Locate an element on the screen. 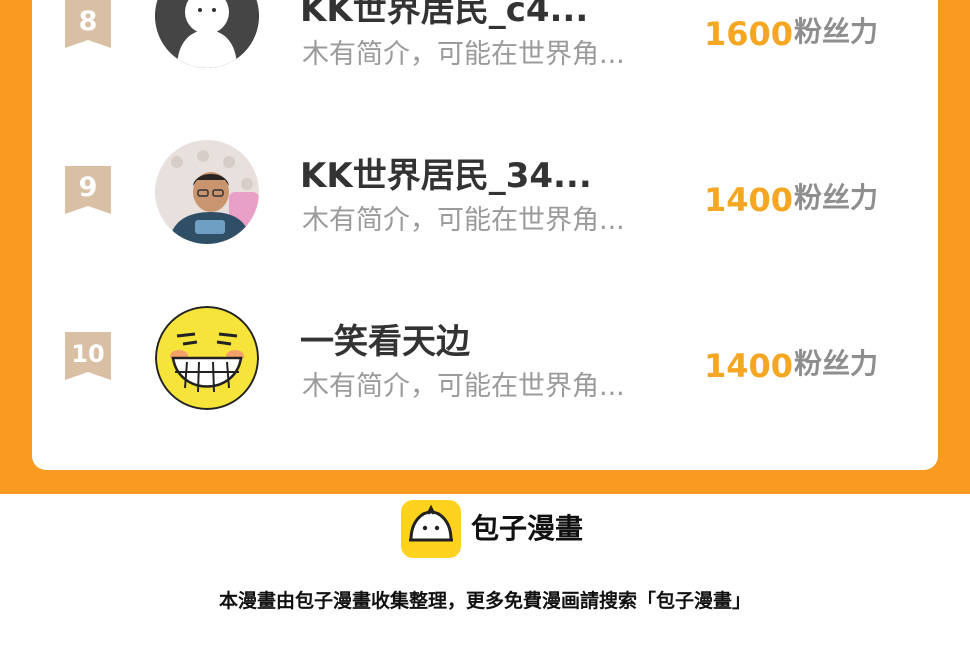  rank-number: 9 is located at coordinates (88, 187).